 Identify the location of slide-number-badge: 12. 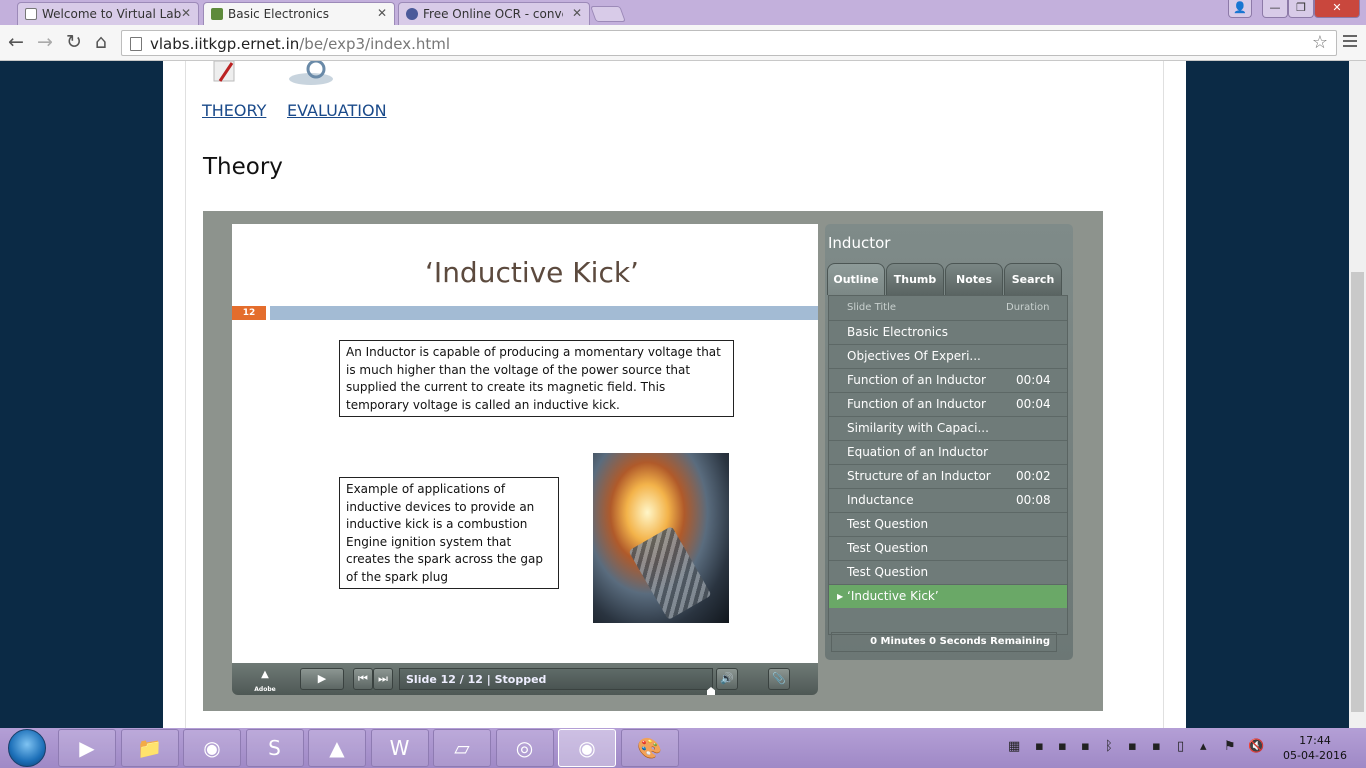
(249, 313).